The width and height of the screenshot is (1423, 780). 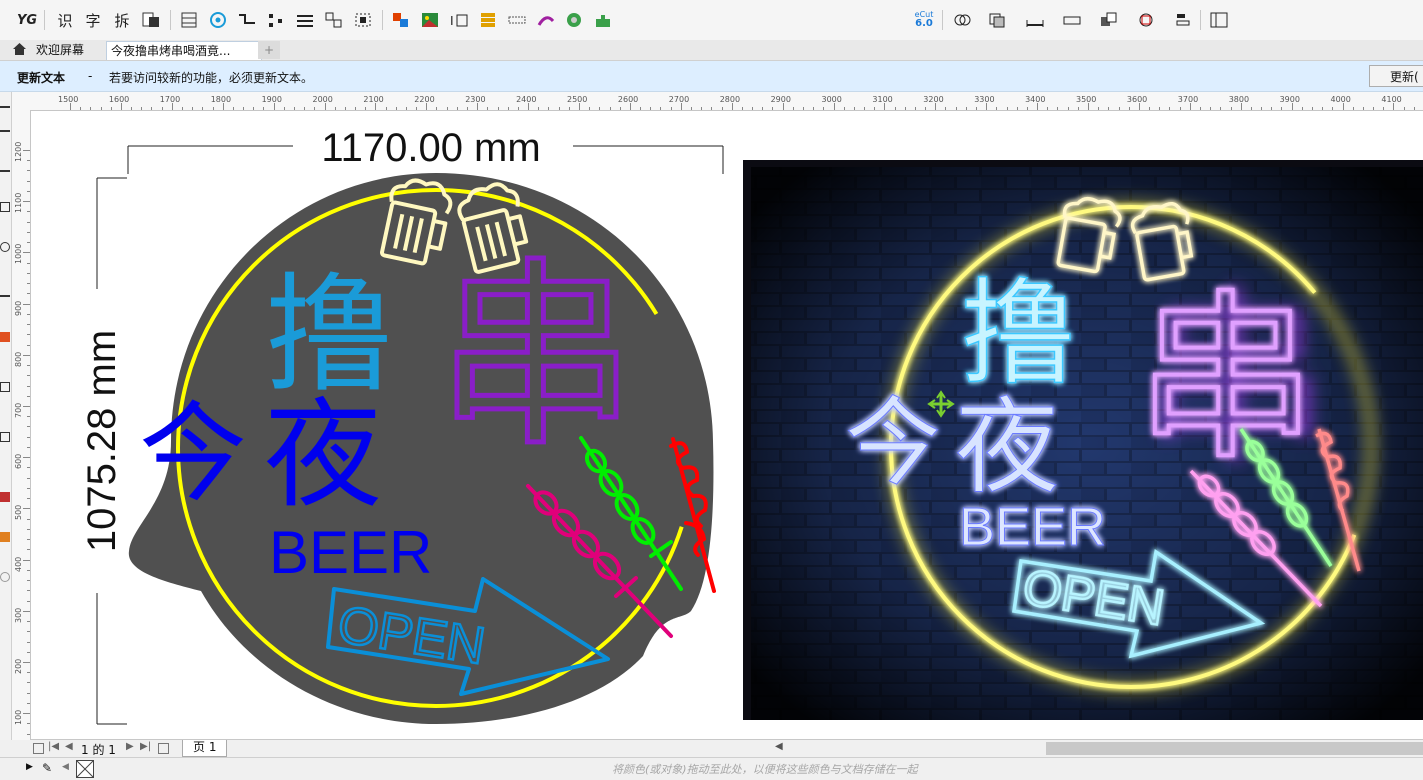 I want to click on first-page-button: |◀, so click(x=53, y=746).